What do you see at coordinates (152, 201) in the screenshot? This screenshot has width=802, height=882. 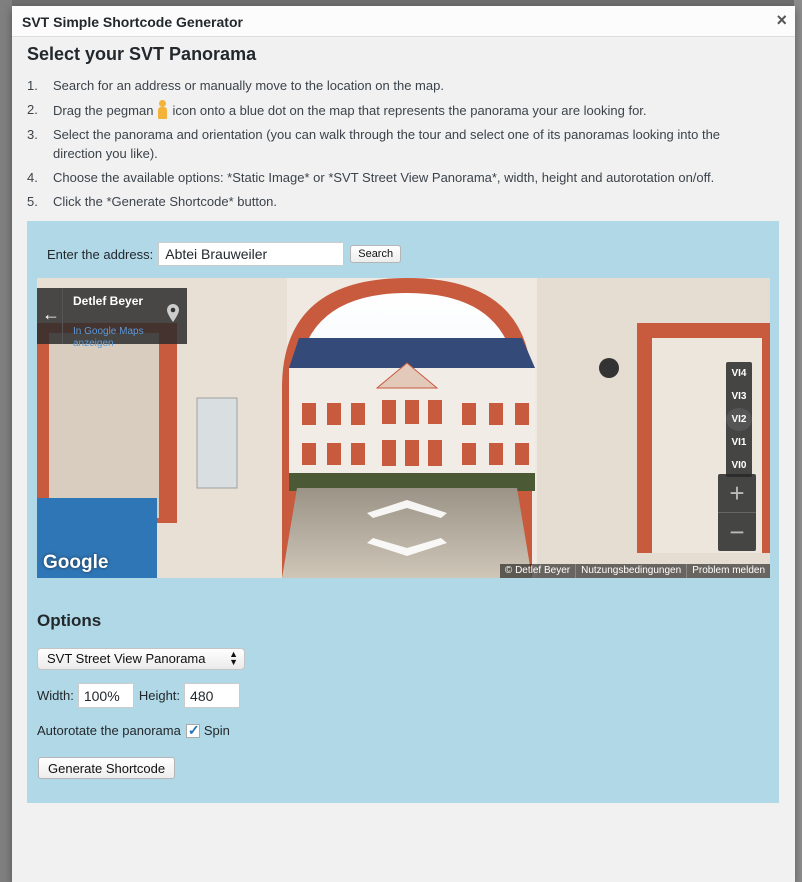 I see `instruction-step: 5. Click the *Generate Shortcode* button.` at bounding box center [152, 201].